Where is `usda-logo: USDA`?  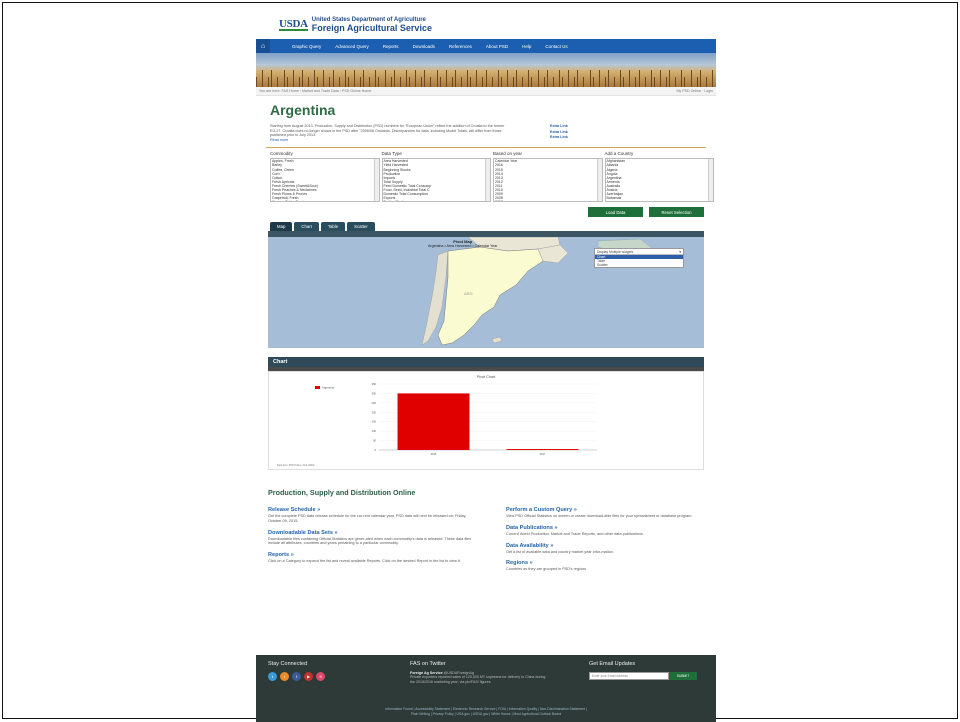
usda-logo: USDA is located at coordinates (293, 25).